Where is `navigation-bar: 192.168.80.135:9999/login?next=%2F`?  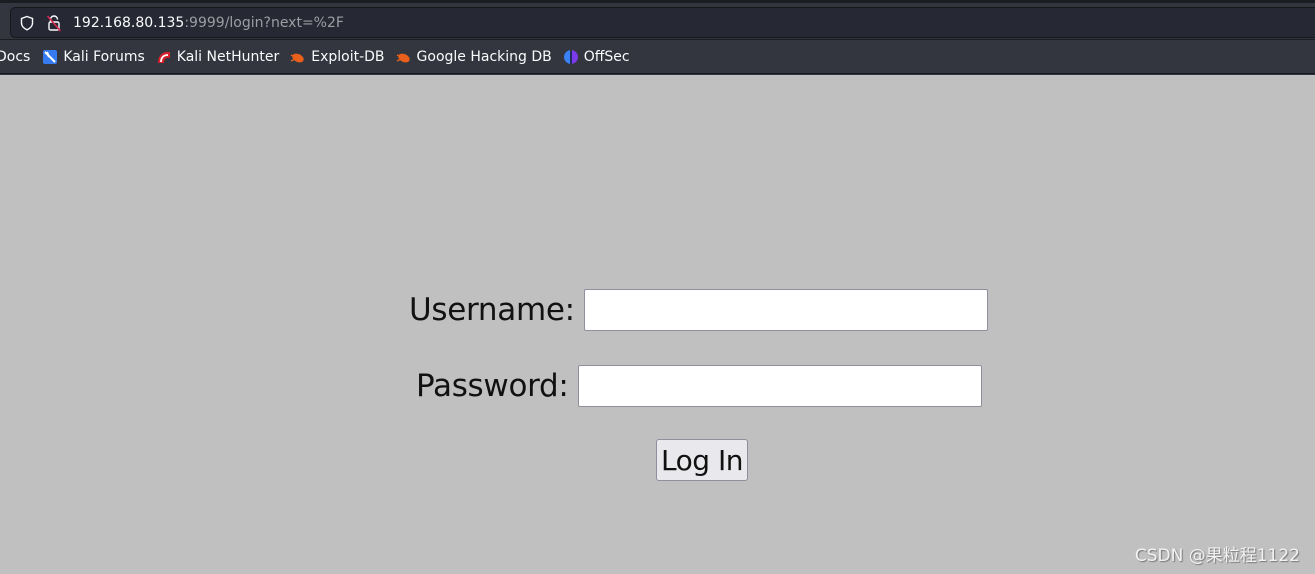
navigation-bar: 192.168.80.135:9999/login?next=%2F is located at coordinates (657, 21).